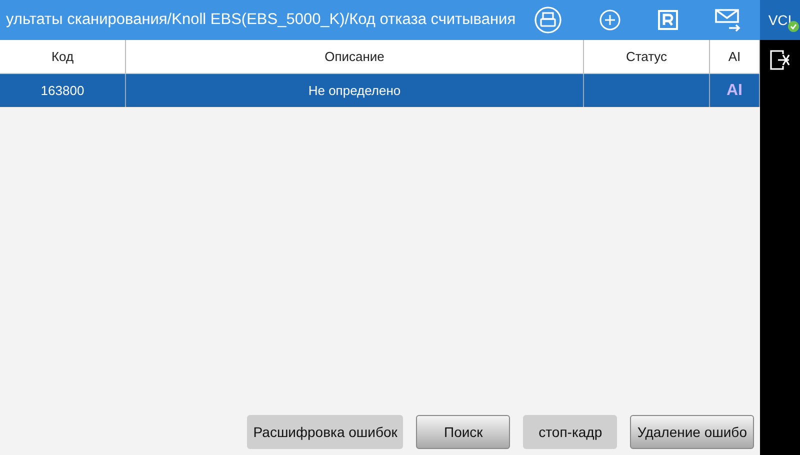  I want to click on action-button: Расшифровка ошибок, so click(325, 432).